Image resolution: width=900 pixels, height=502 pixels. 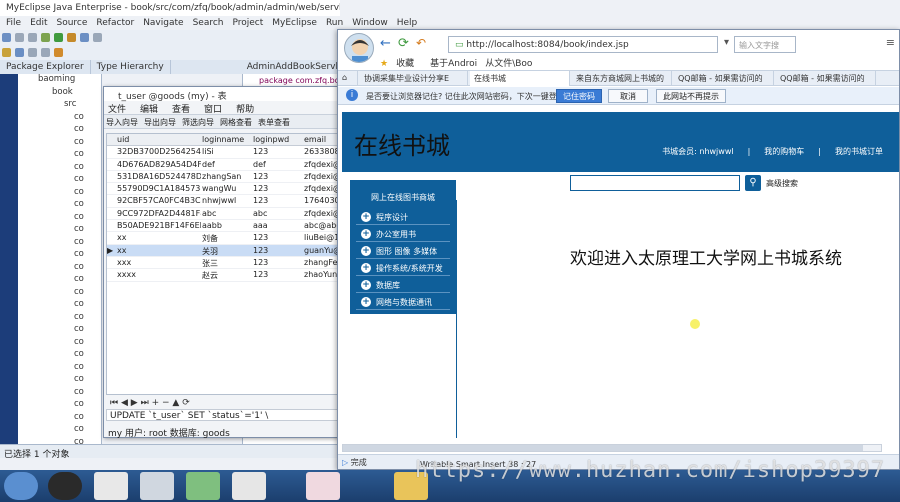 I want to click on table-cell-loginname: 赵云, so click(x=227, y=275).